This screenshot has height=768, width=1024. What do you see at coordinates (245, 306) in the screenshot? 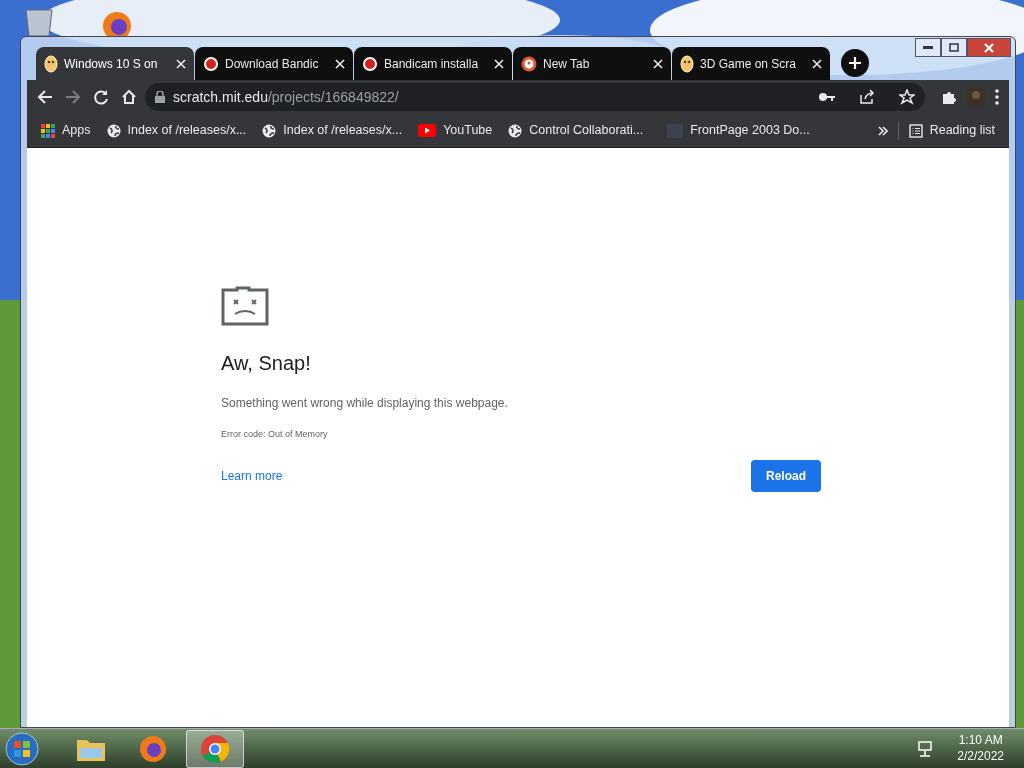
I see `sad-folder-icon` at bounding box center [245, 306].